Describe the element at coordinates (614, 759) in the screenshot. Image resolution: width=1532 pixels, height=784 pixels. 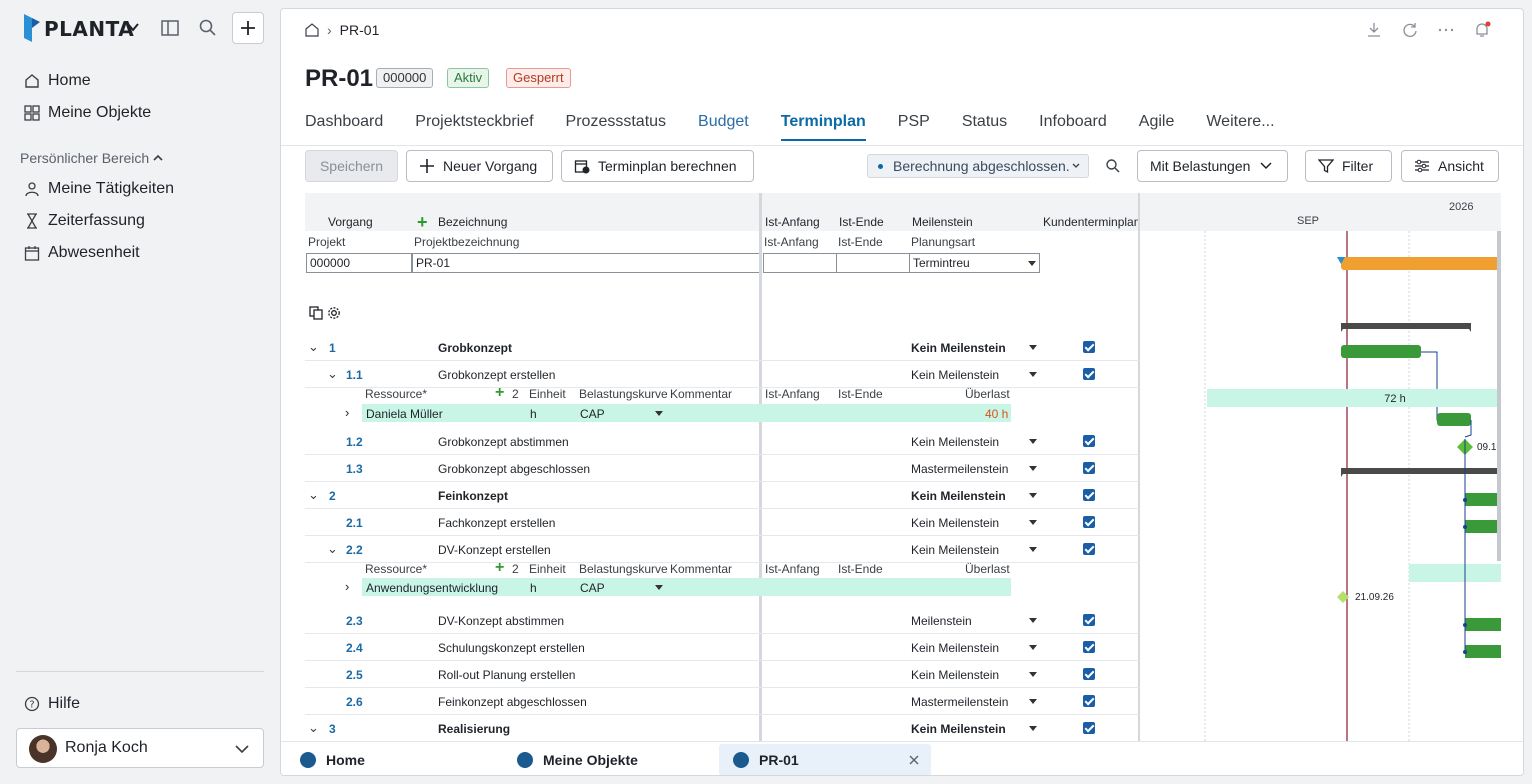
I see `bottom-tab-meine-objekte: Meine Objekte` at that location.